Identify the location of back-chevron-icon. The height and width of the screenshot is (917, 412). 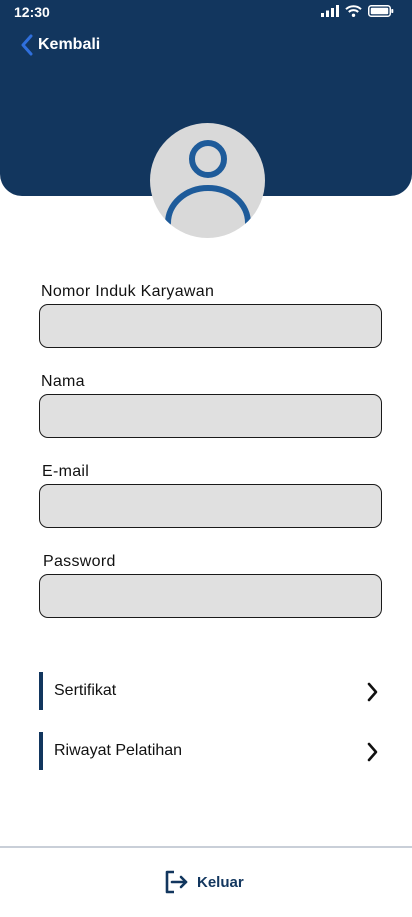
(27, 45).